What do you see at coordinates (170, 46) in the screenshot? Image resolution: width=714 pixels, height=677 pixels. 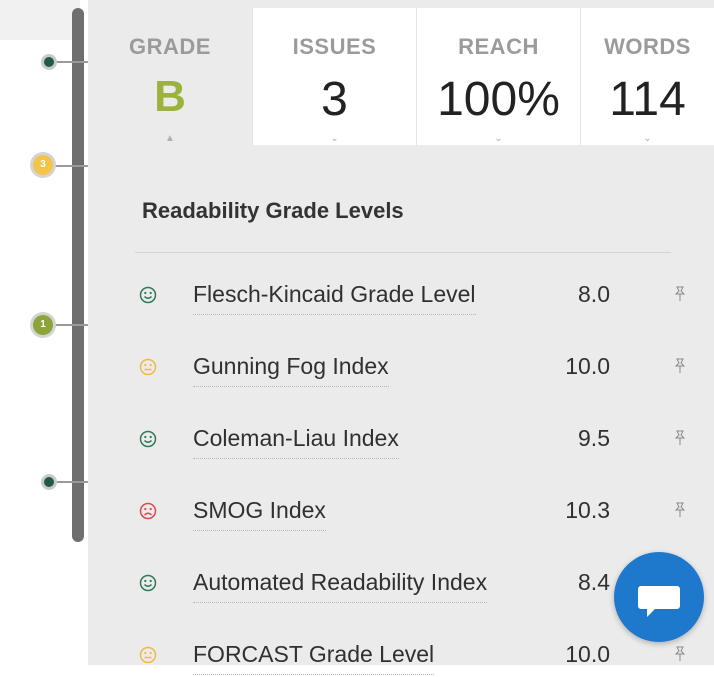 I see `stat-label: GRADE` at bounding box center [170, 46].